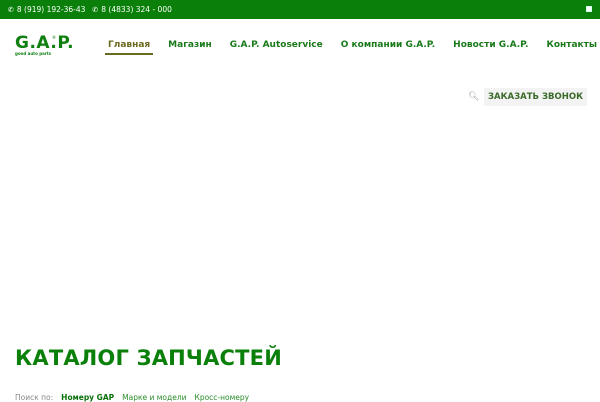 The image size is (600, 402). I want to click on logo: G.A.P. good auto parts ®, so click(44, 46).